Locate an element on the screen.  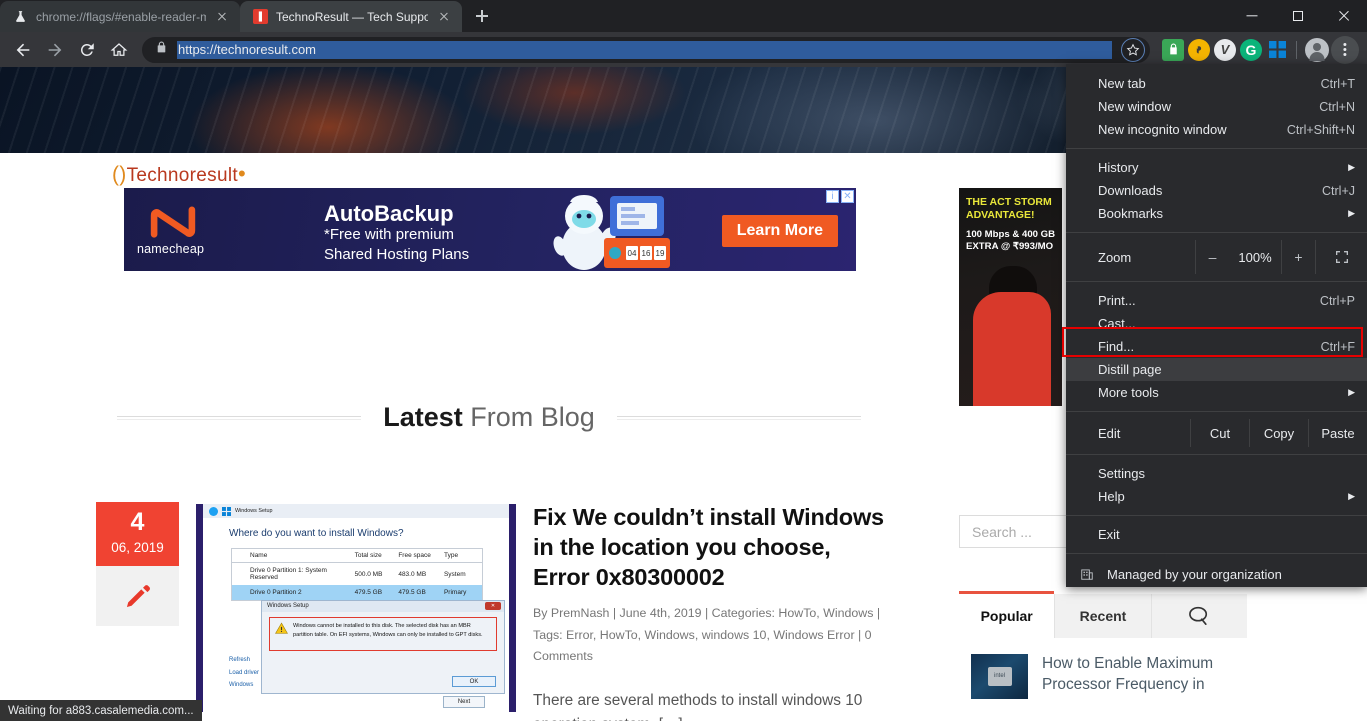
menu-item-distill-page: Distill page is located at coordinates (1216, 369).